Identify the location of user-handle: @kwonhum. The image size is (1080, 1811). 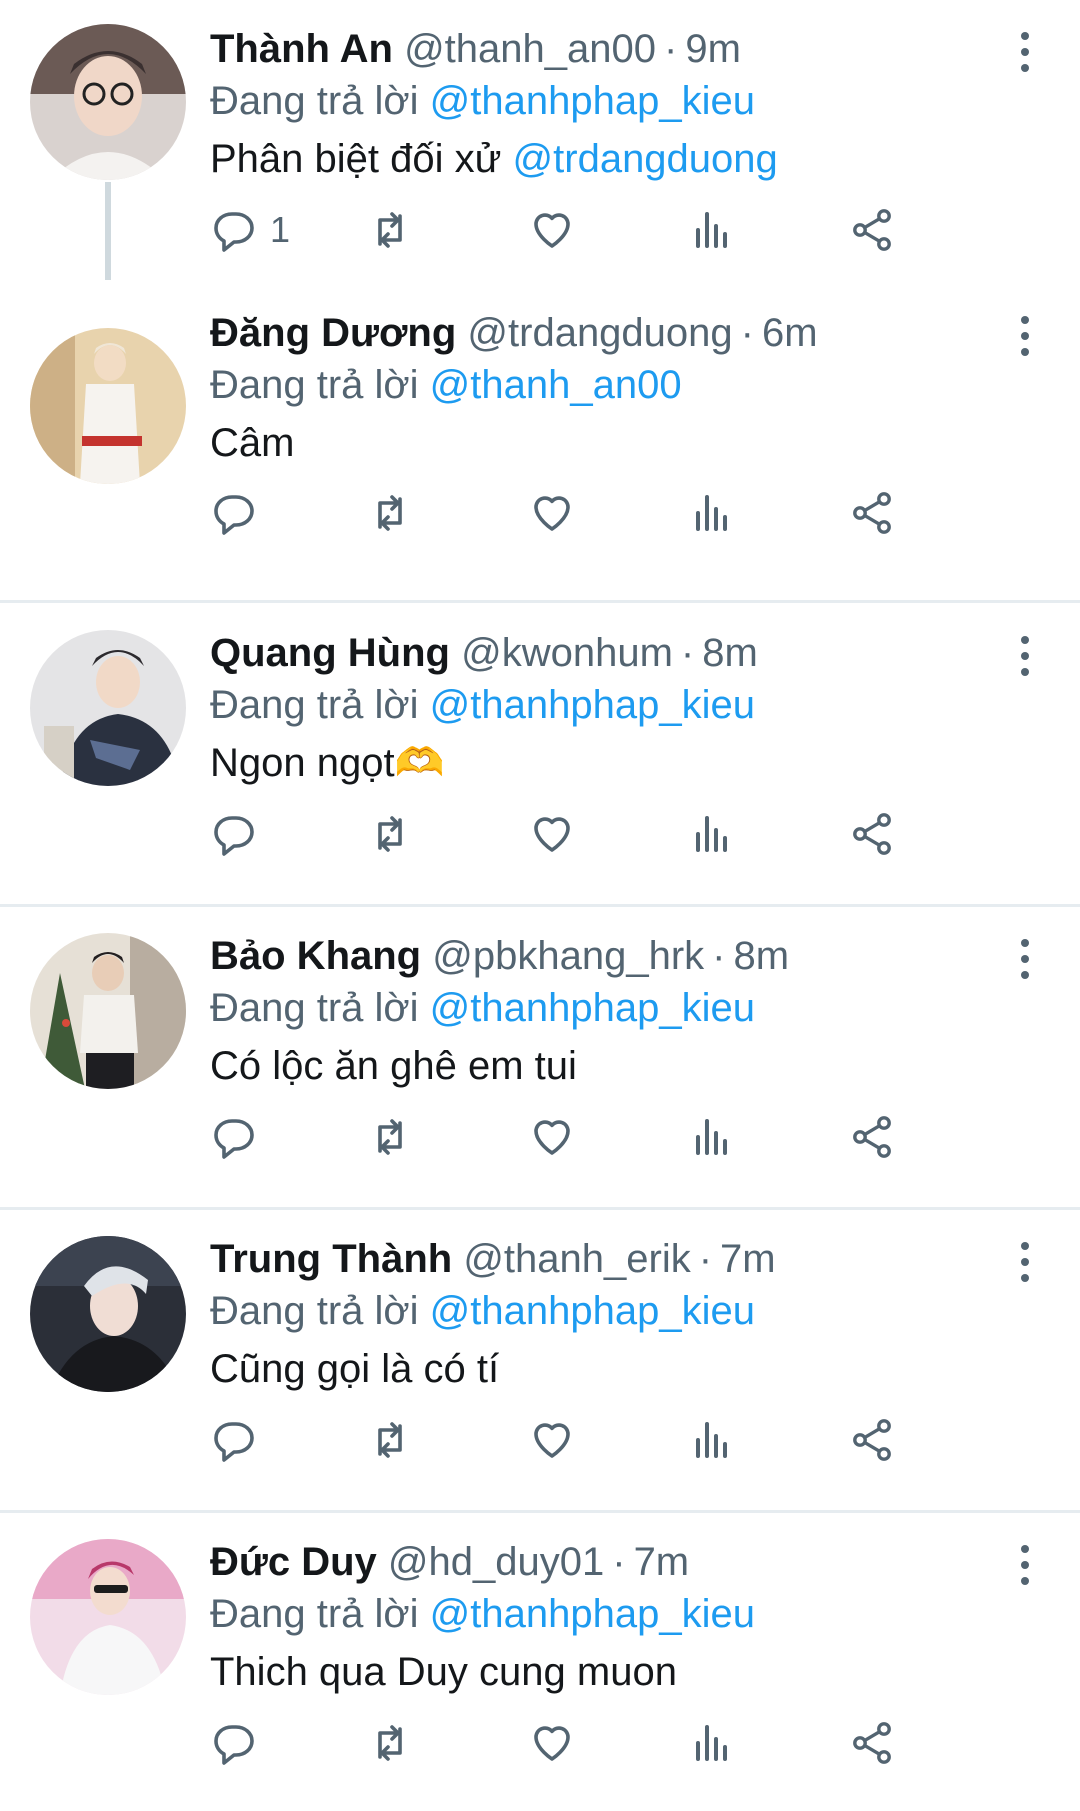
(567, 653).